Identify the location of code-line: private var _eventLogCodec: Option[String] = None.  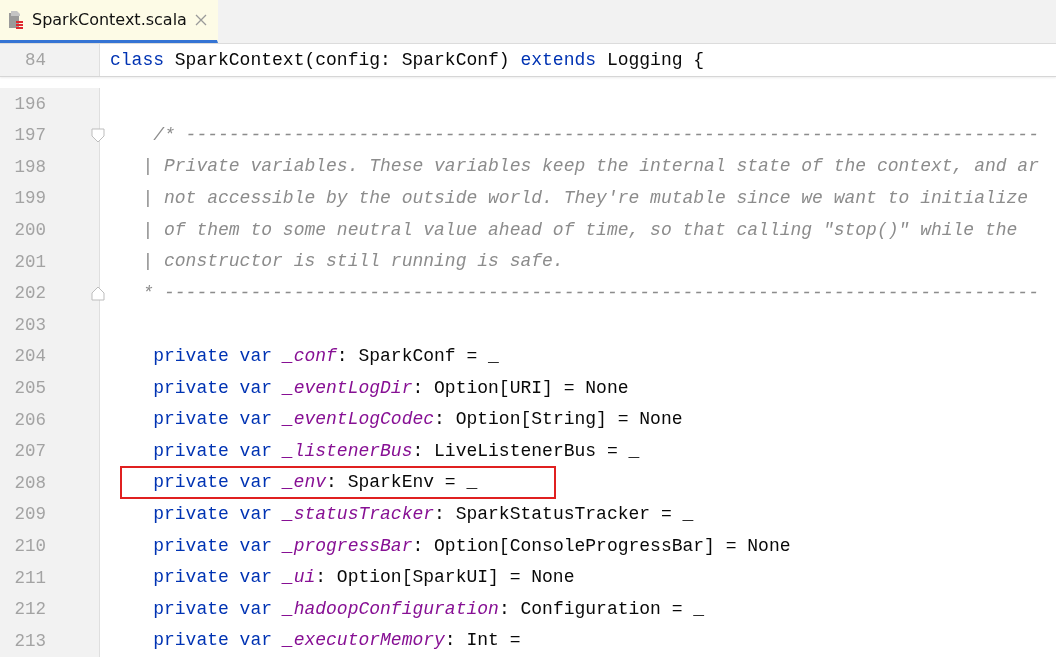
(417, 420).